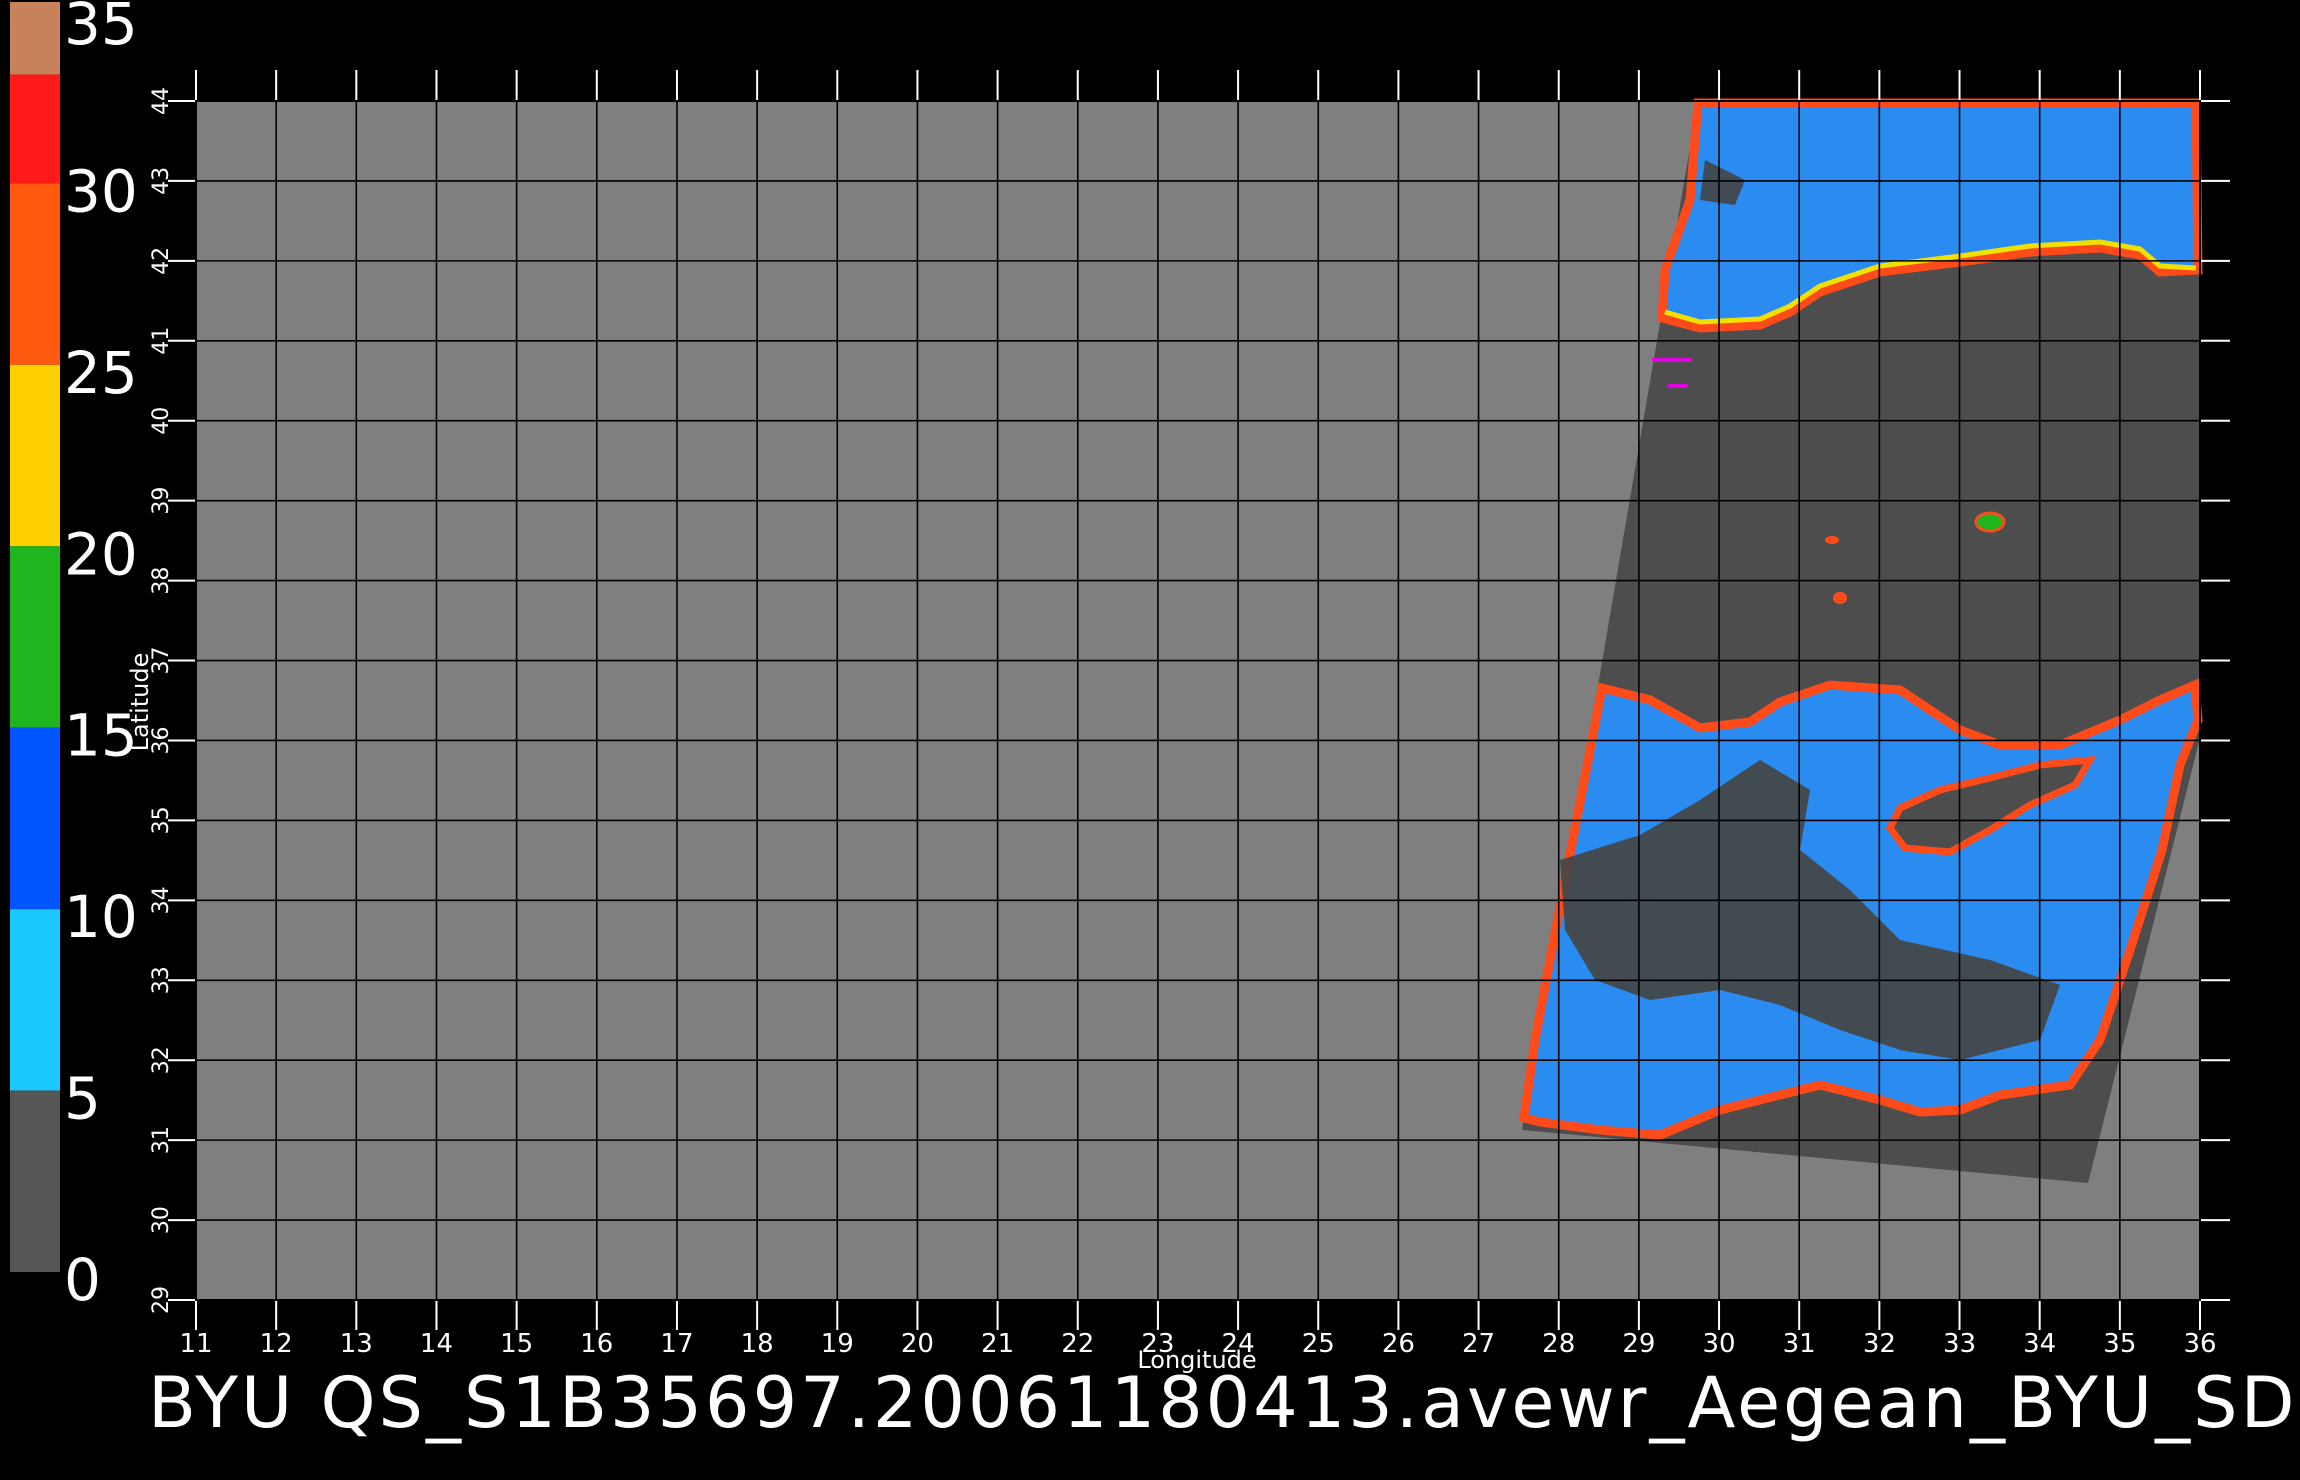 The image size is (2300, 1480). Describe the element at coordinates (82, 1099) in the screenshot. I see `colorbar-label: 5` at that location.